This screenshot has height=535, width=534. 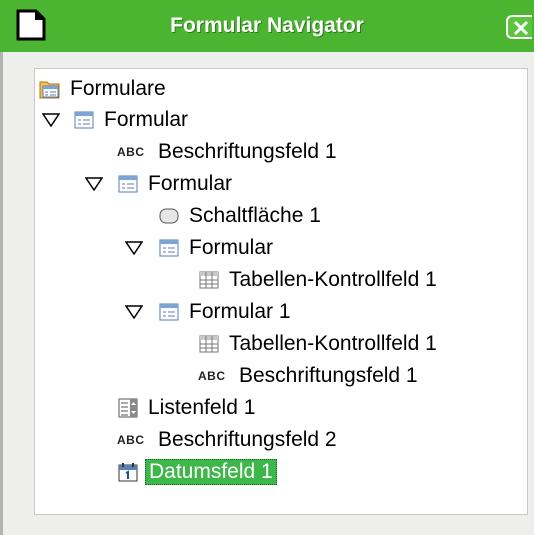 What do you see at coordinates (247, 439) in the screenshot?
I see `tree-item-label: Beschriftungsfeld 2` at bounding box center [247, 439].